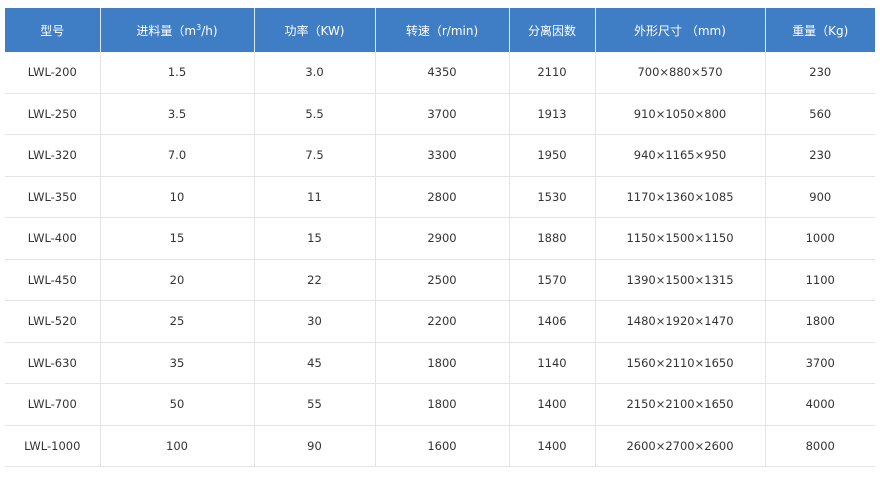  I want to click on cell-power: 55, so click(315, 404).